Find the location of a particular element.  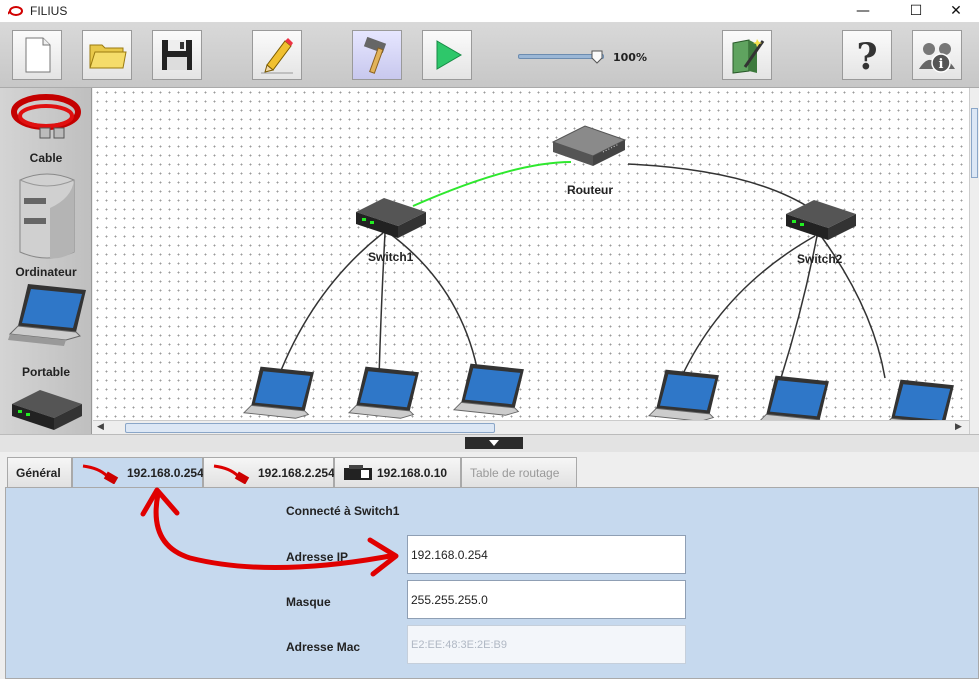

switch2-icon is located at coordinates (821, 217).